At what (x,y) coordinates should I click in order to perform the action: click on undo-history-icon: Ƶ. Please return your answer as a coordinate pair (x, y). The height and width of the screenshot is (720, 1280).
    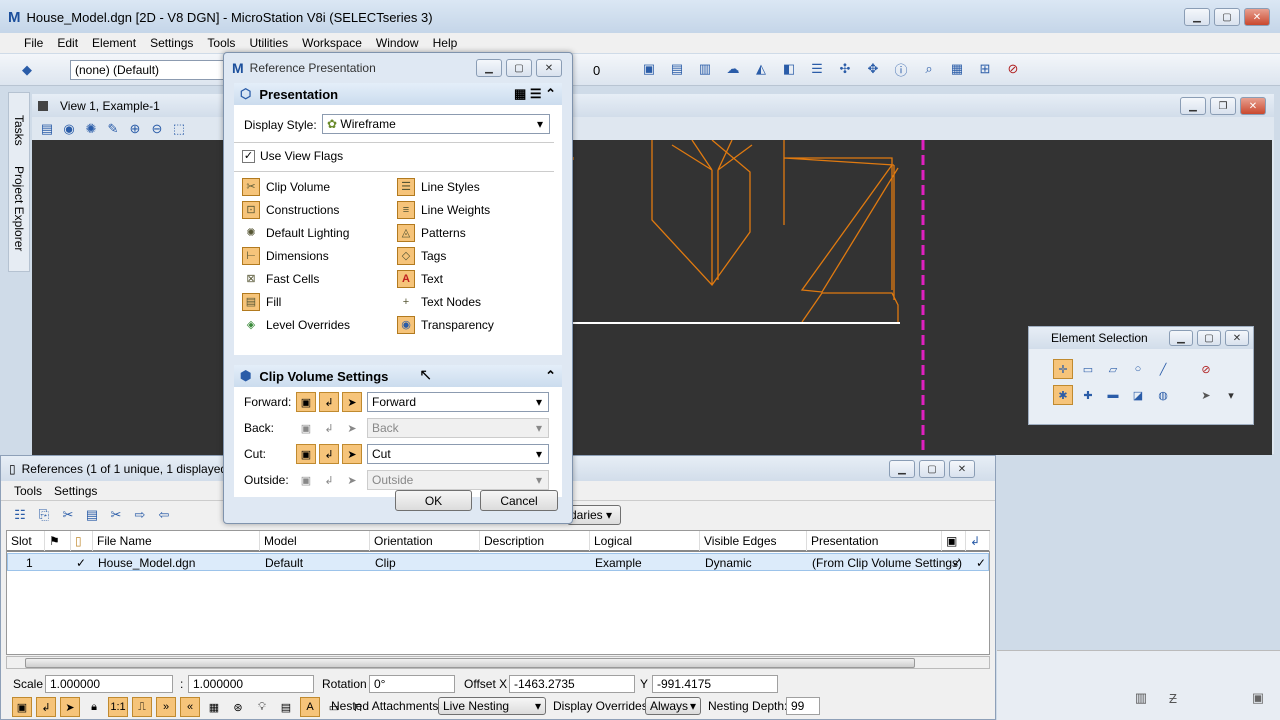
    Looking at the image, I should click on (1173, 698).